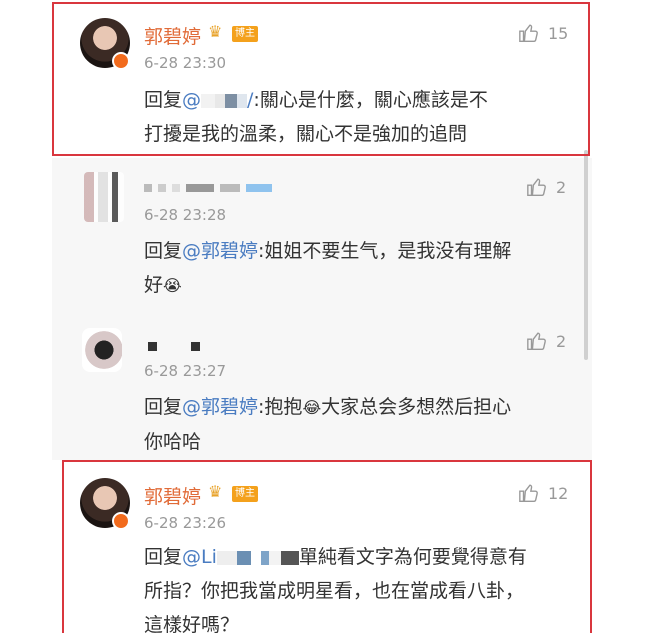  Describe the element at coordinates (385, 251) in the screenshot. I see `comment-body-line1: :姐姐不要生气，是我没有理解` at that location.